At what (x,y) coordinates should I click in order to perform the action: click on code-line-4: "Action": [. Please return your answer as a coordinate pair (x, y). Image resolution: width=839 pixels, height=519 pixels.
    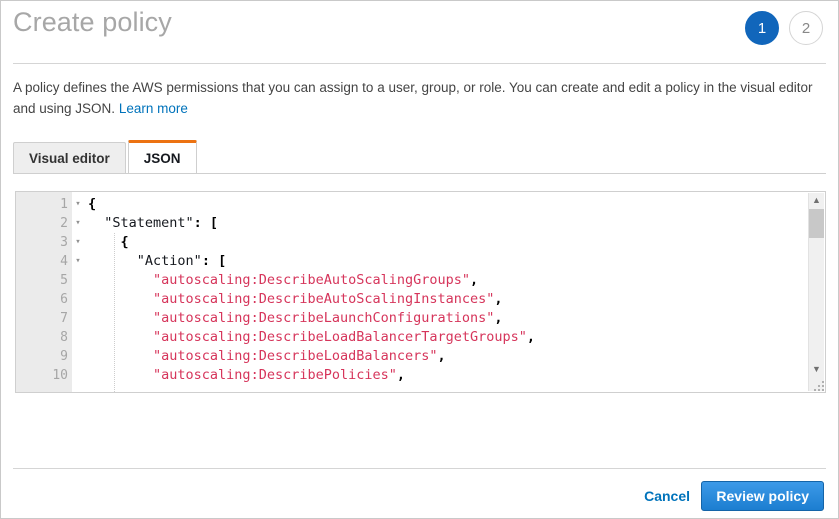
    Looking at the image, I should click on (456, 261).